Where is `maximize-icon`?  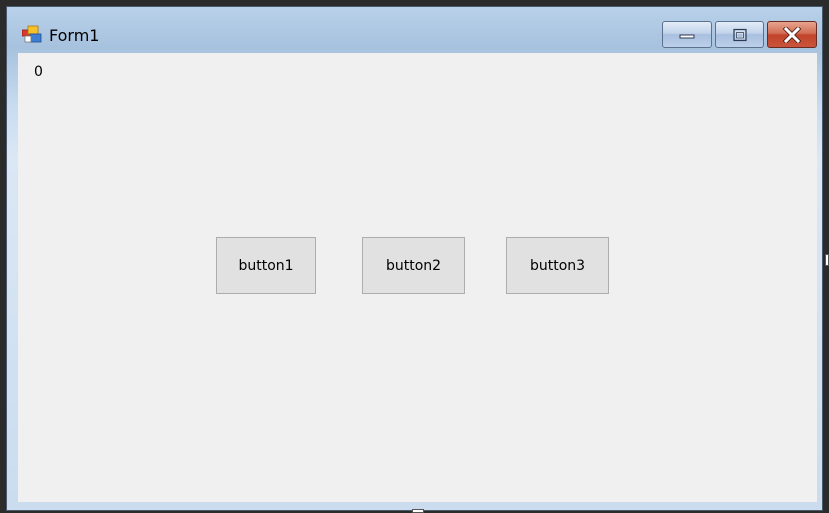
maximize-icon is located at coordinates (739, 34).